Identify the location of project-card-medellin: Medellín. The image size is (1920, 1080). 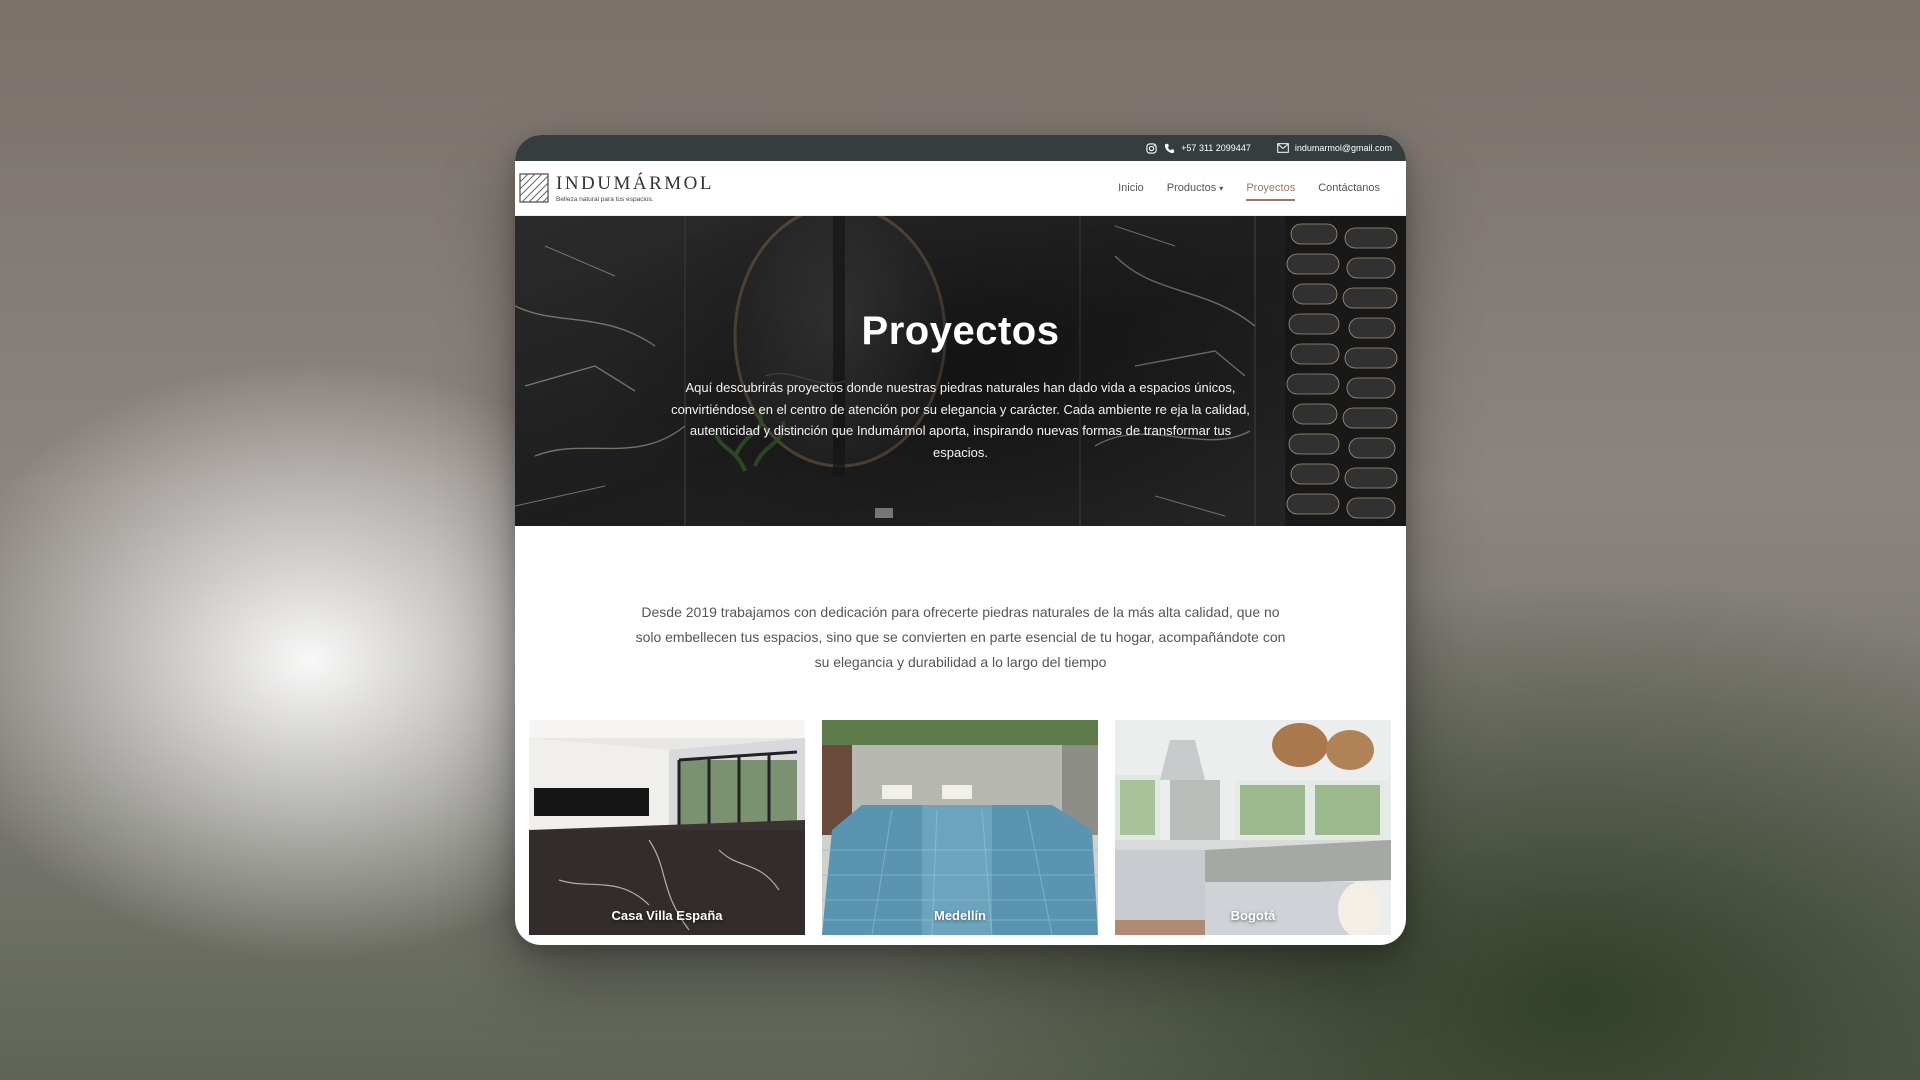
(960, 827).